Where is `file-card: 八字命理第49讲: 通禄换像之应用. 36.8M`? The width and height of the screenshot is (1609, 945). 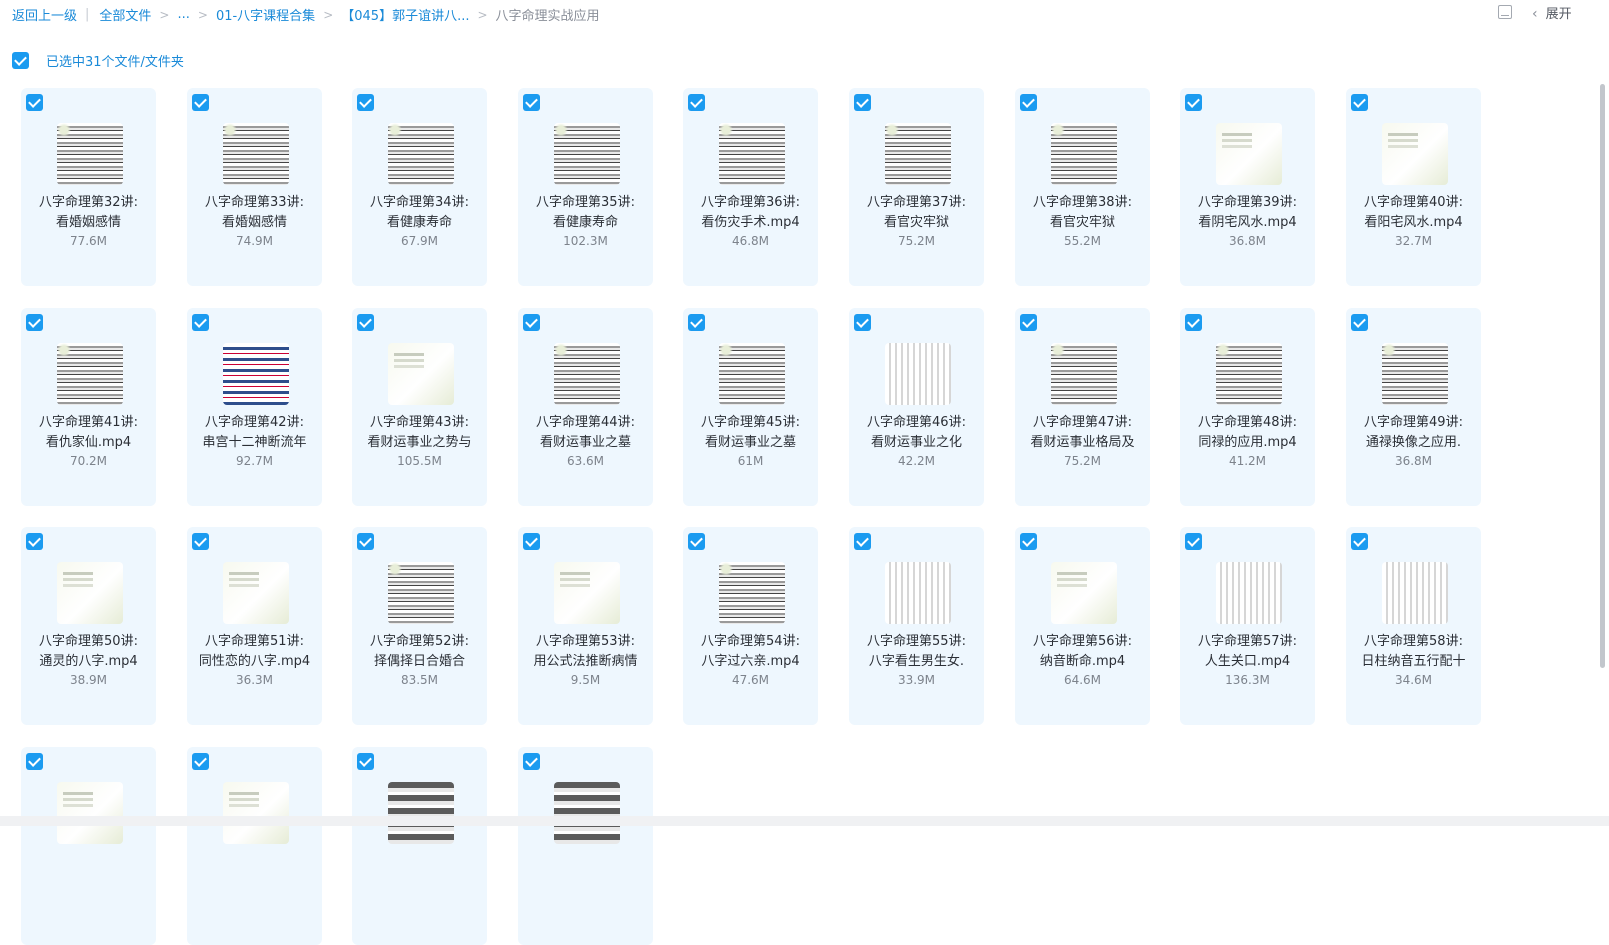 file-card: 八字命理第49讲: 通禄换像之应用. 36.8M is located at coordinates (1413, 407).